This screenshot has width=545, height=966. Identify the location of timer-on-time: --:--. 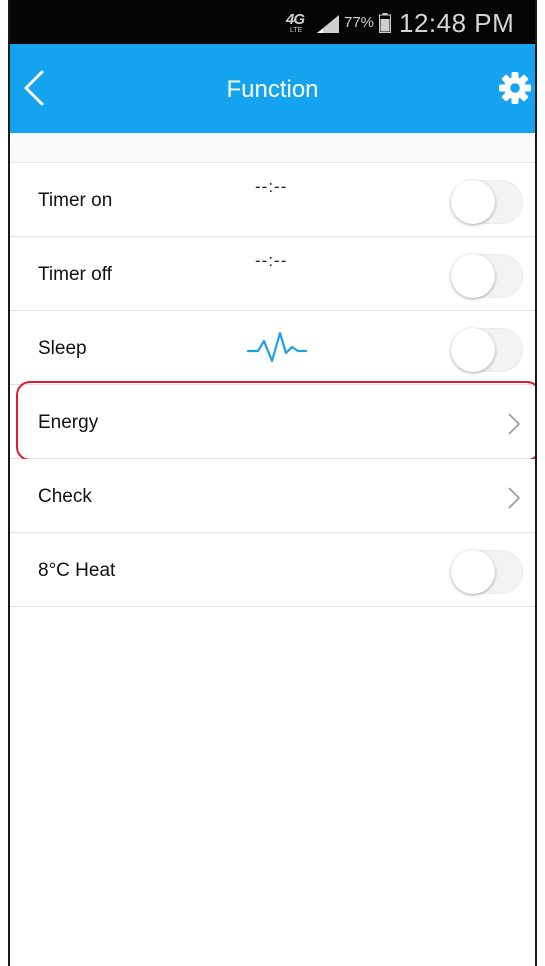
(271, 186).